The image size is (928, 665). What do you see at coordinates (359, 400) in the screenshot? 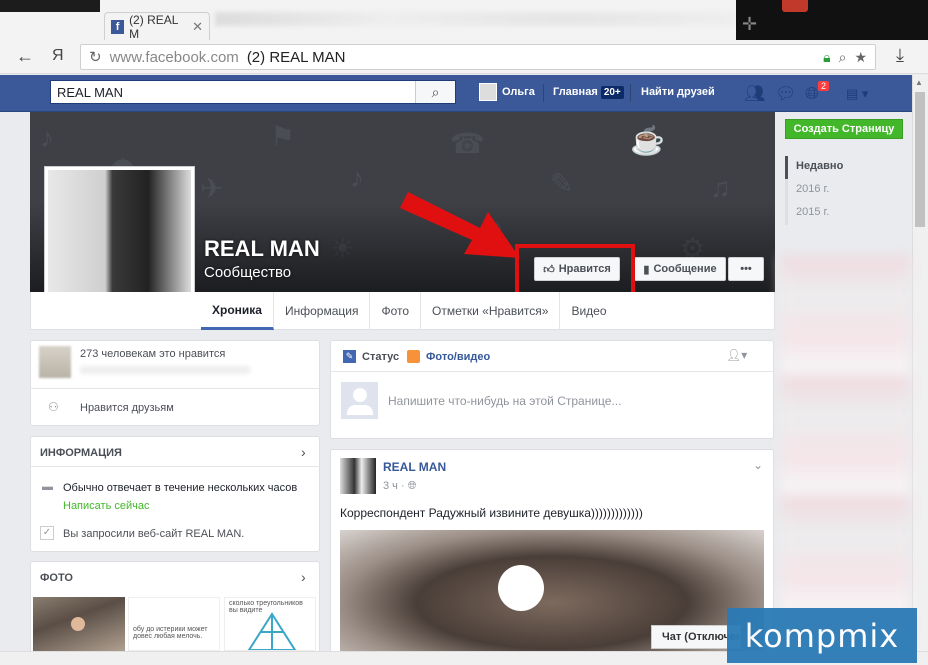
I see `composer-avatar` at bounding box center [359, 400].